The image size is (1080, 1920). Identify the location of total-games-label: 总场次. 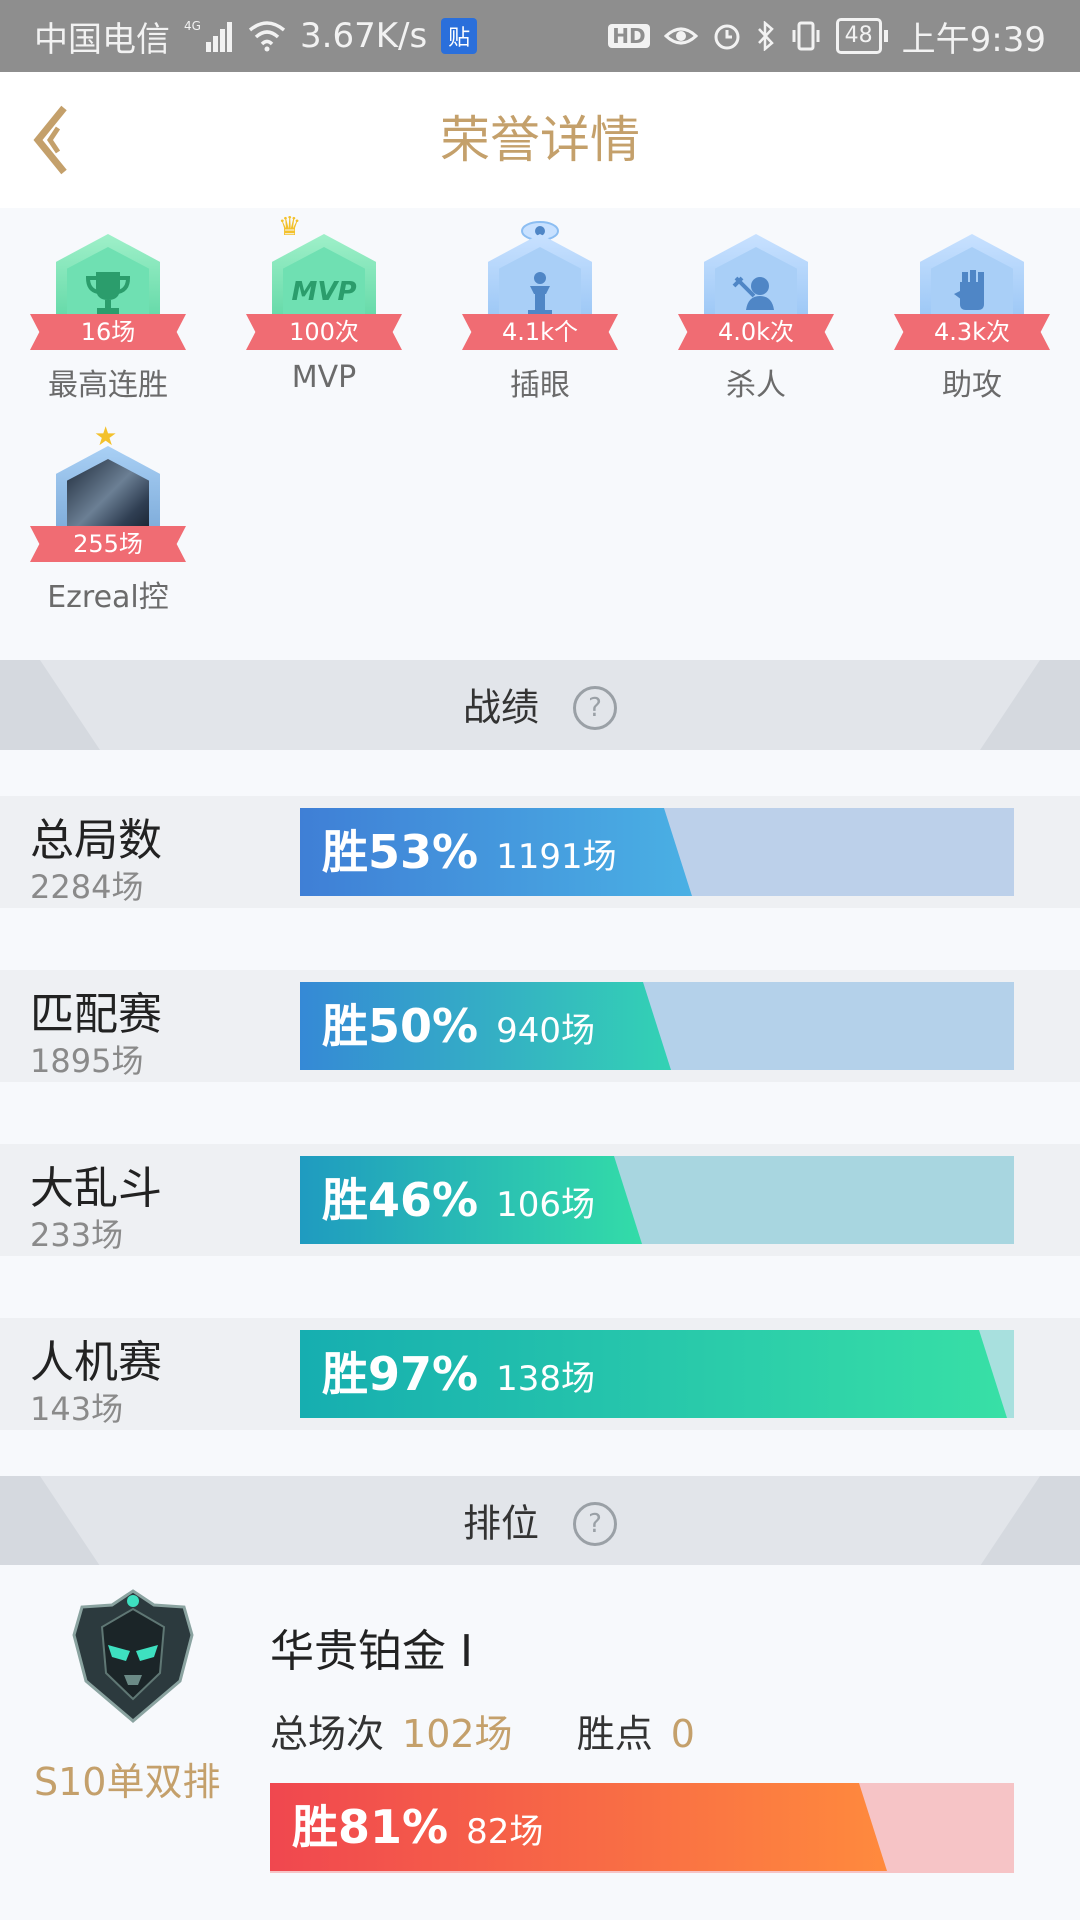
(327, 1734).